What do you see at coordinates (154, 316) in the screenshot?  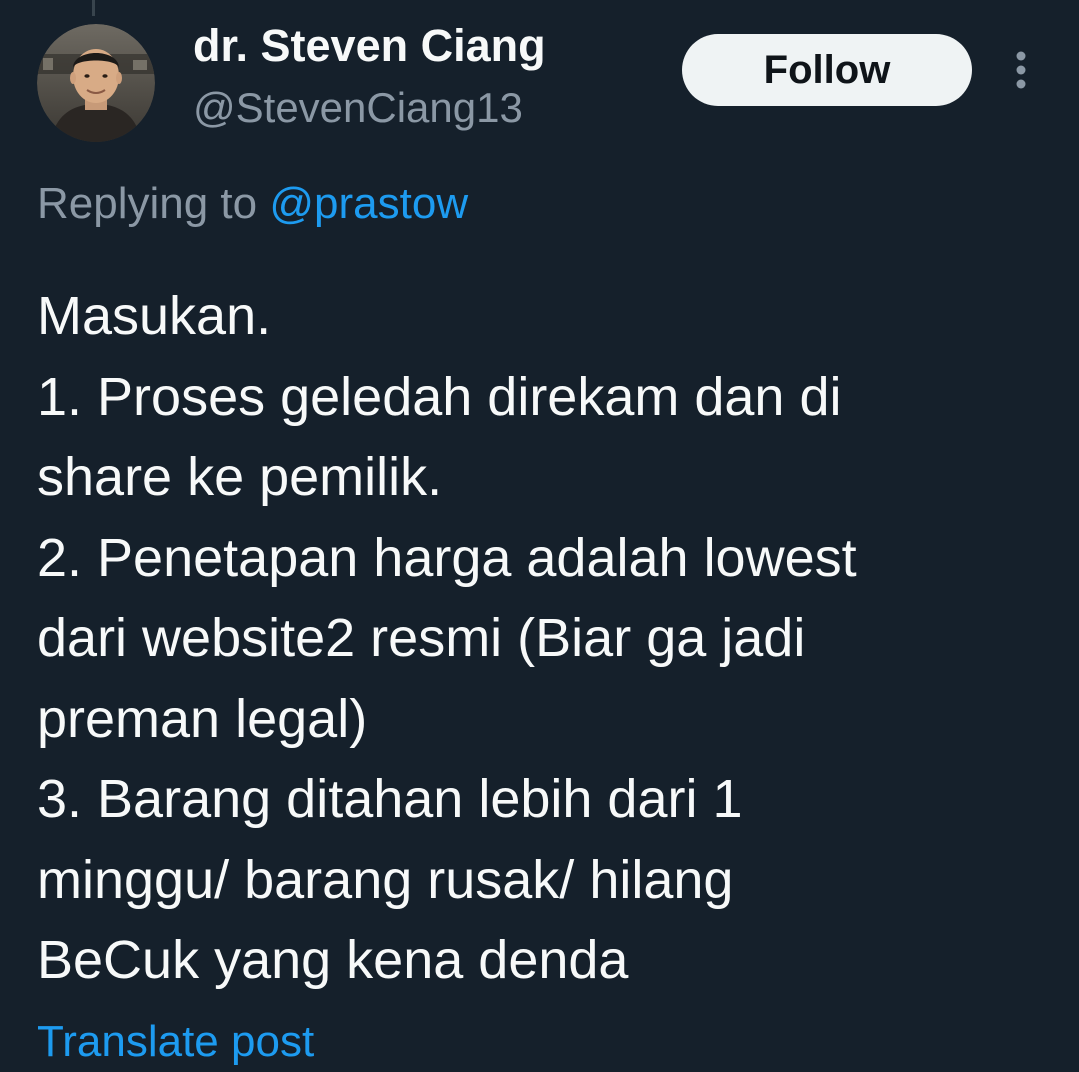 I see `post-text-line: Masukan.` at bounding box center [154, 316].